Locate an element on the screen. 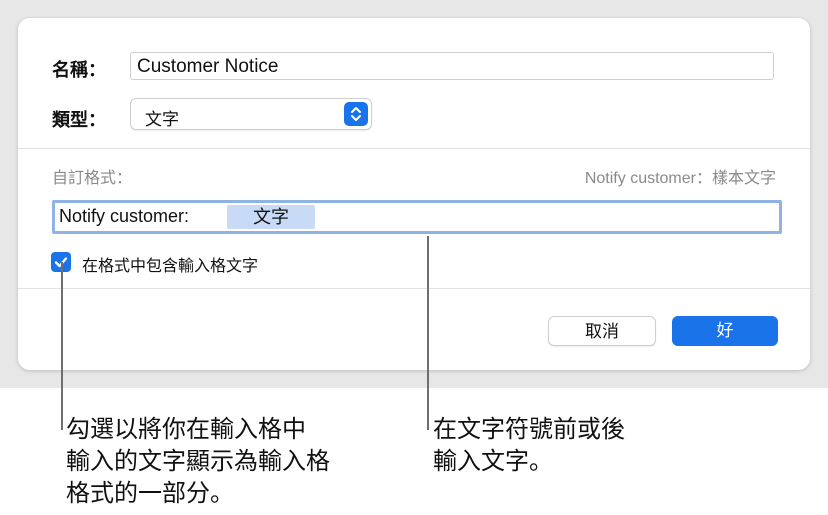 The width and height of the screenshot is (828, 515). divider-bottom is located at coordinates (414, 288).